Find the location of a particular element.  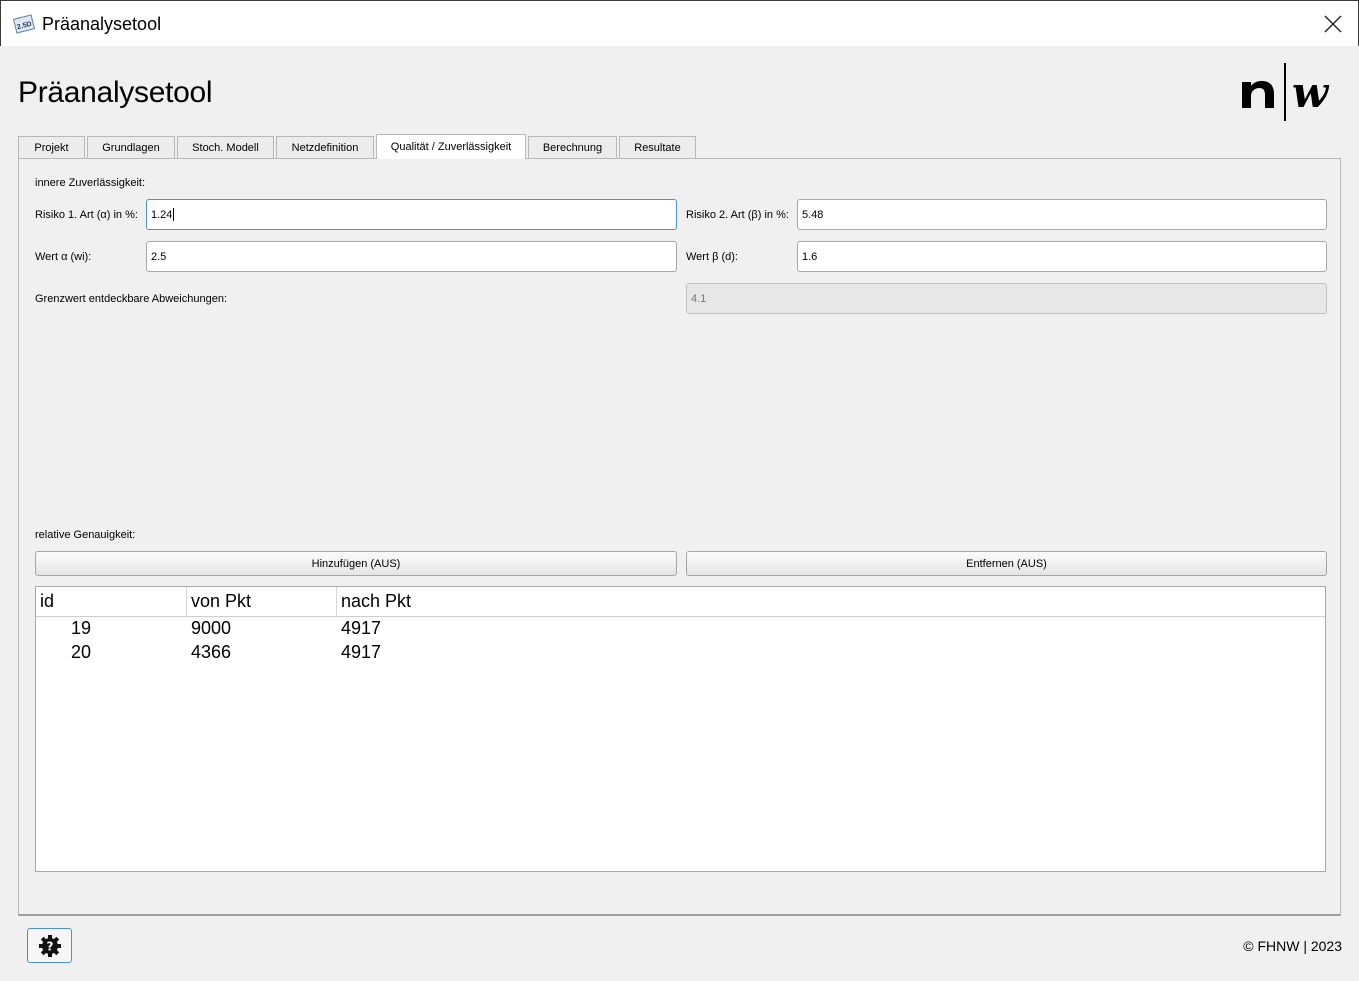

alpha-label: Wert α (wi): is located at coordinates (63, 257).